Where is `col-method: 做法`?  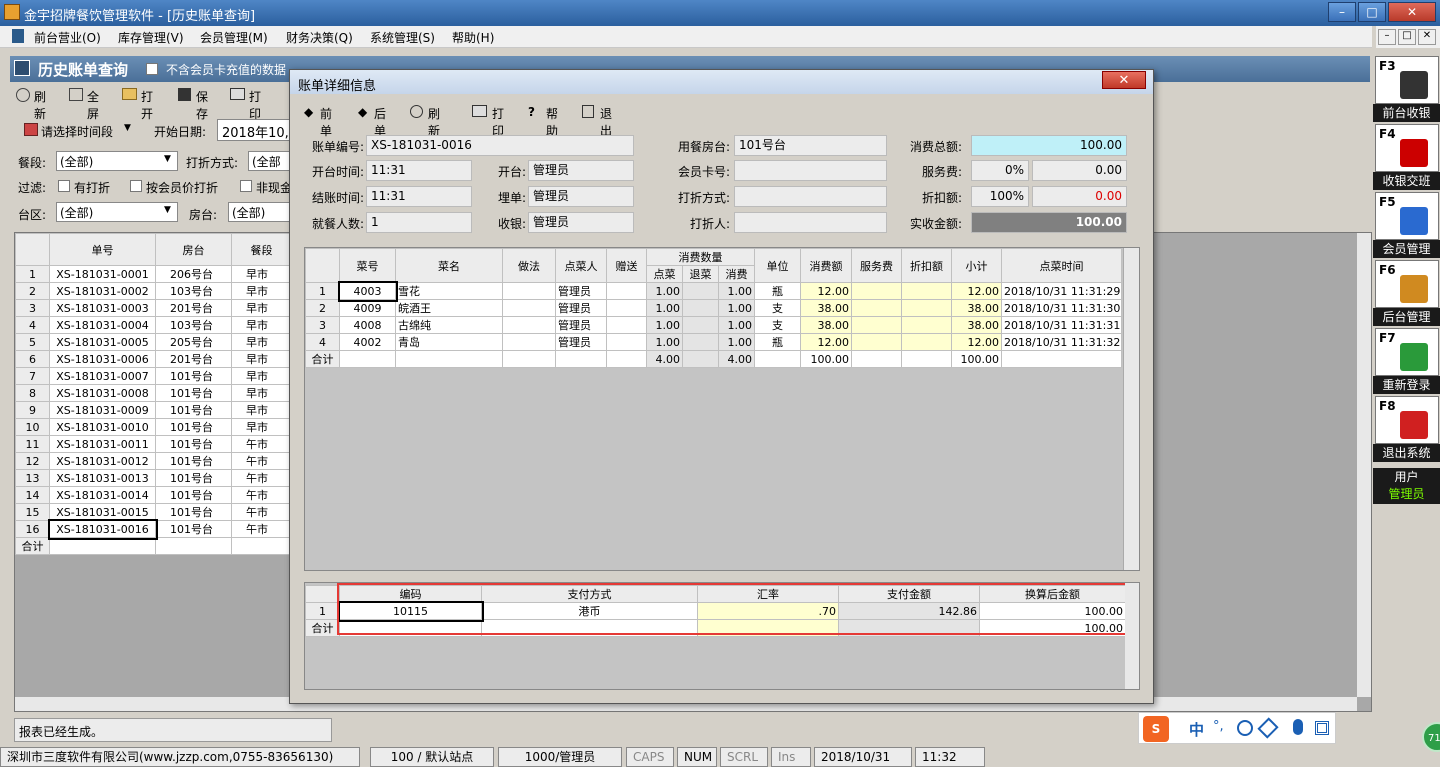
col-method: 做法 is located at coordinates (529, 265).